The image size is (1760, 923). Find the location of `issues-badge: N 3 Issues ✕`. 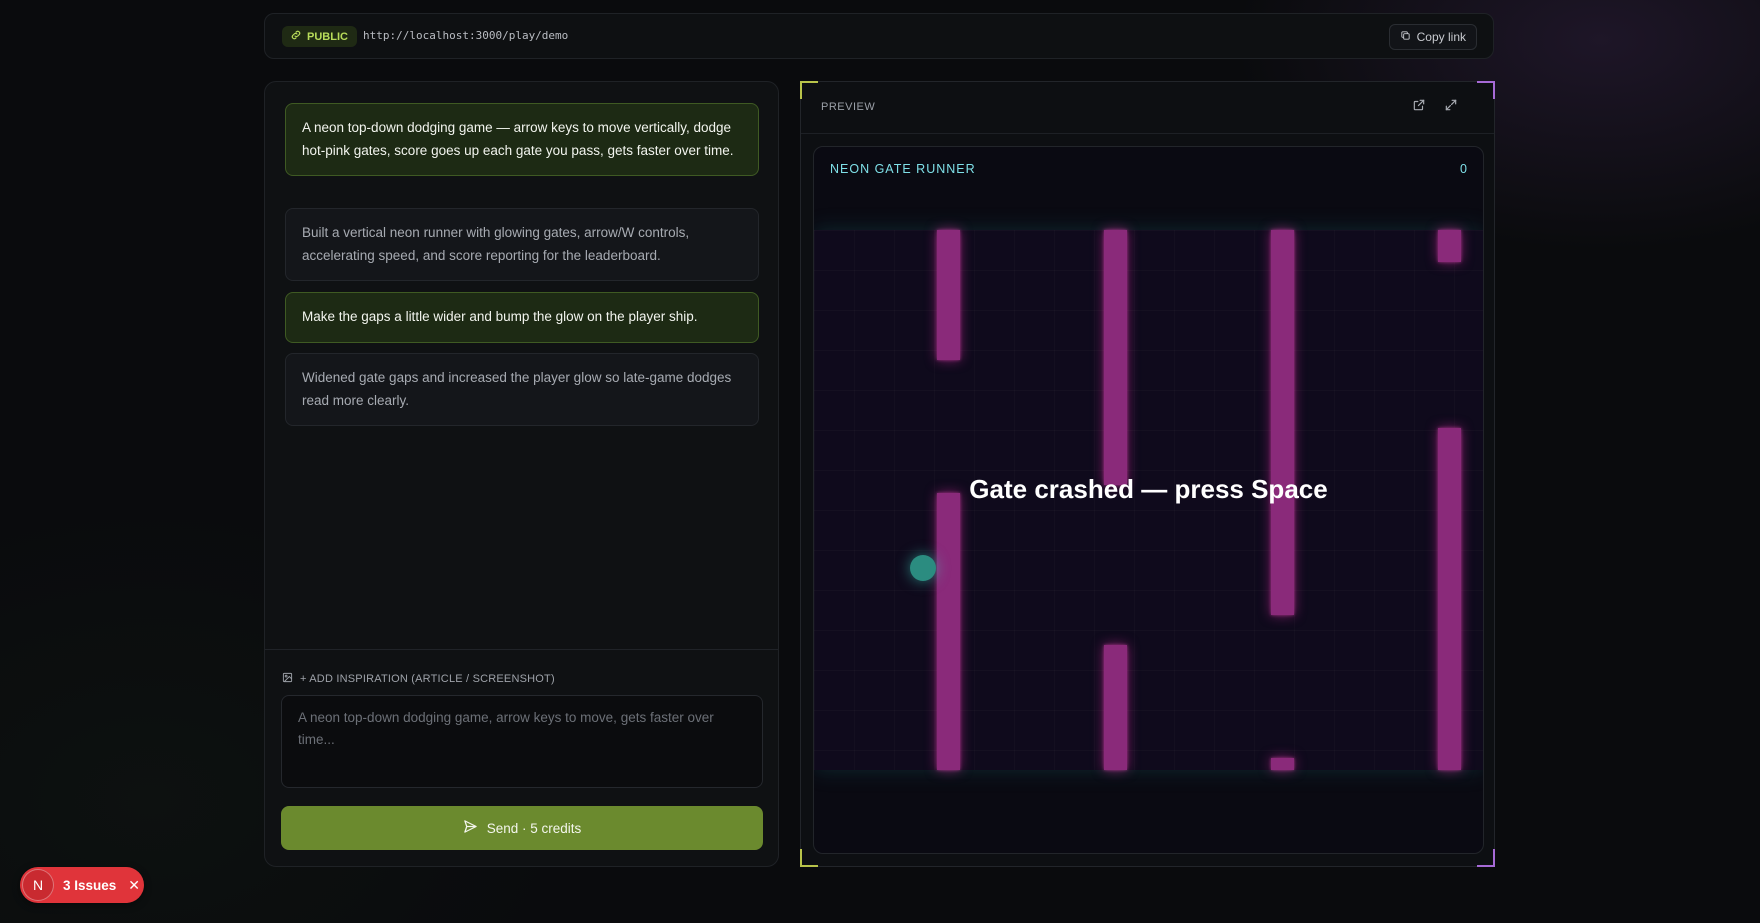

issues-badge: N 3 Issues ✕ is located at coordinates (82, 885).